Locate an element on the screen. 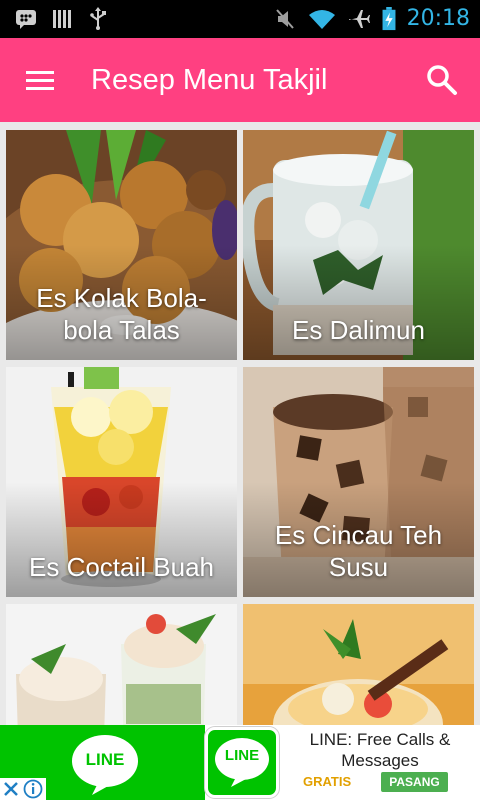  ad-brand-label: LINE is located at coordinates (105, 759).